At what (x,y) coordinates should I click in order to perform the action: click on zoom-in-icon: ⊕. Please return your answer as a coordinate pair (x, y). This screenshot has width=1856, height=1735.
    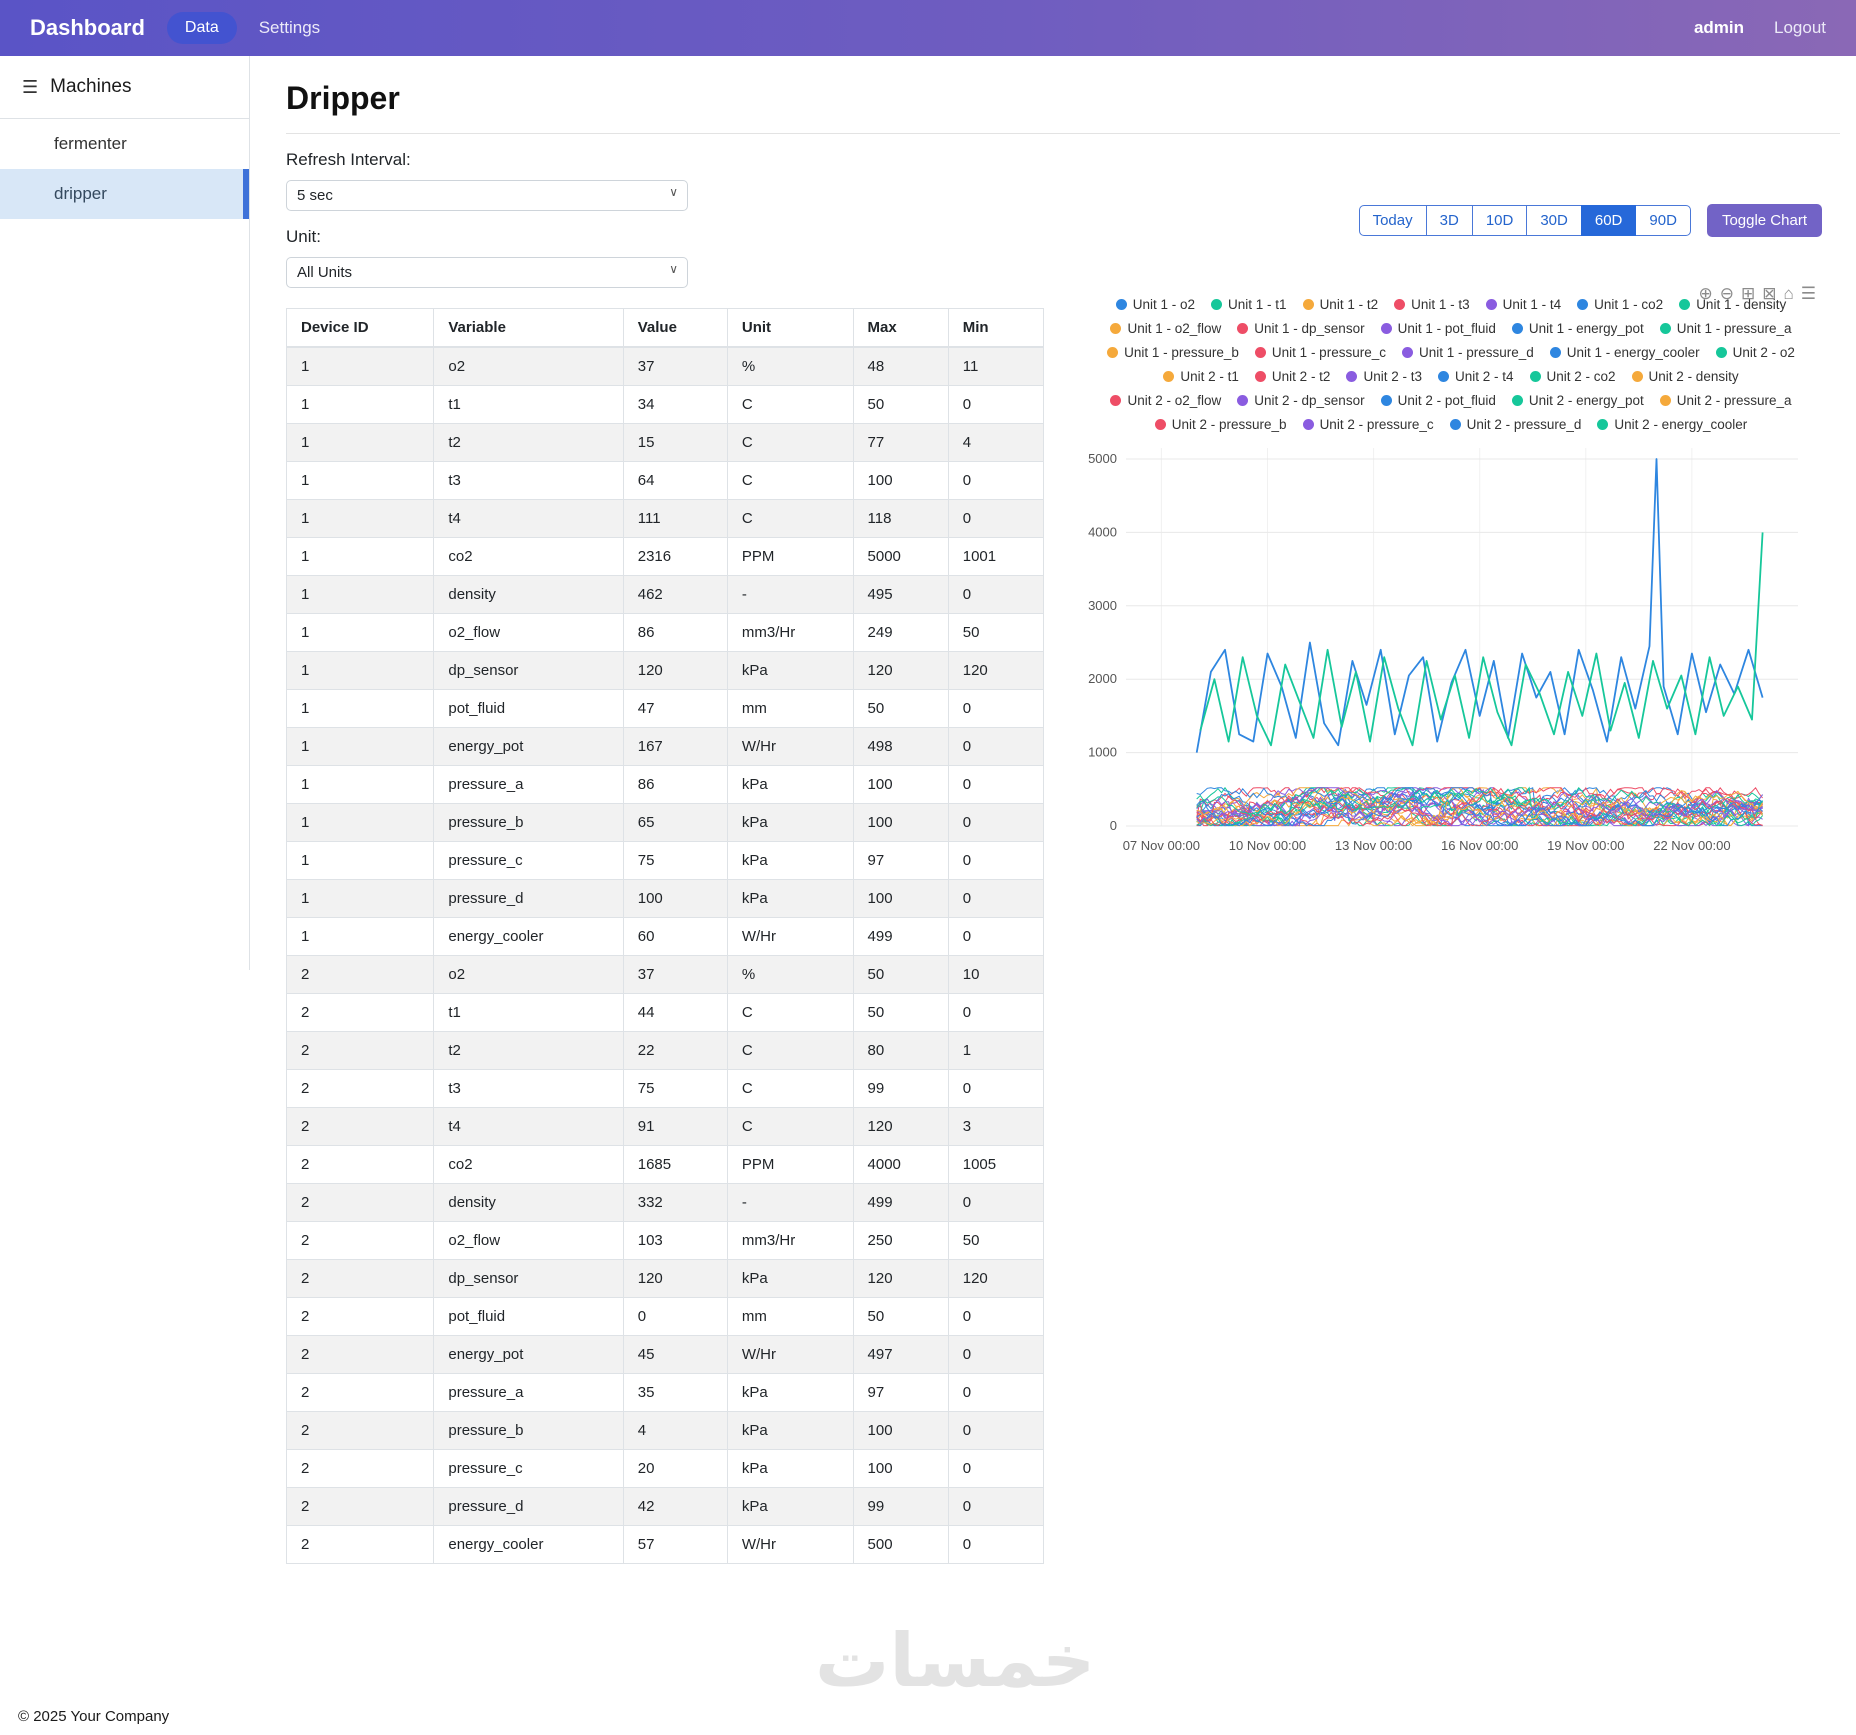
    Looking at the image, I should click on (1705, 293).